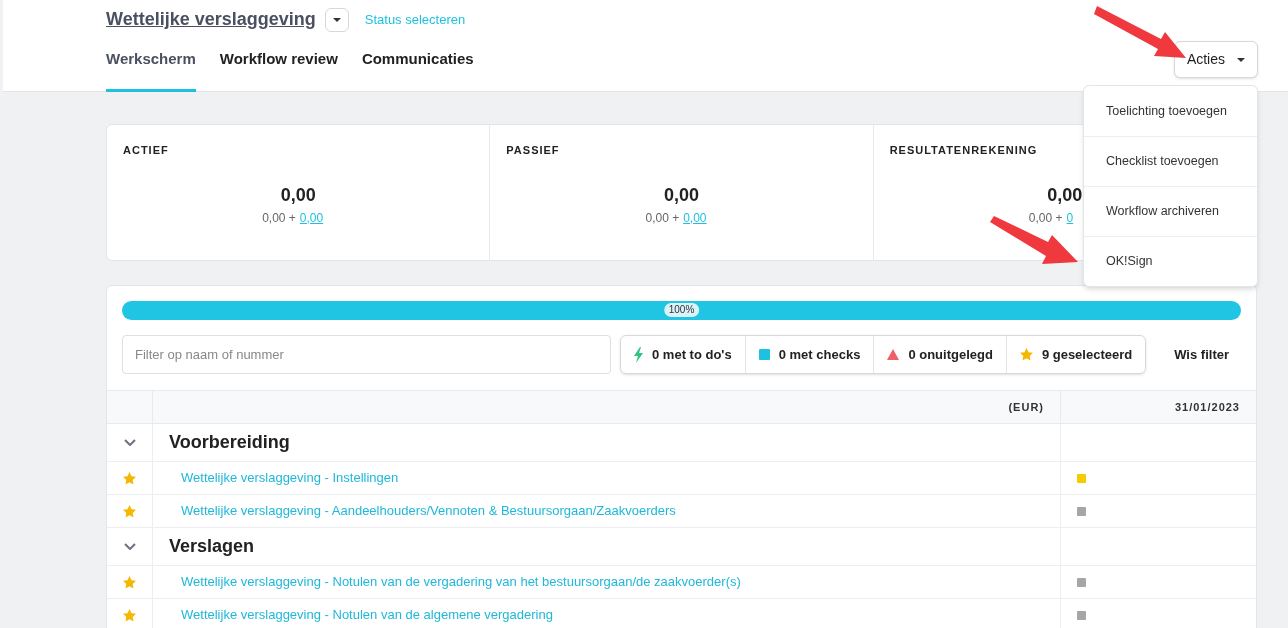  What do you see at coordinates (1207, 407) in the screenshot?
I see `column-header: 31/01/2023` at bounding box center [1207, 407].